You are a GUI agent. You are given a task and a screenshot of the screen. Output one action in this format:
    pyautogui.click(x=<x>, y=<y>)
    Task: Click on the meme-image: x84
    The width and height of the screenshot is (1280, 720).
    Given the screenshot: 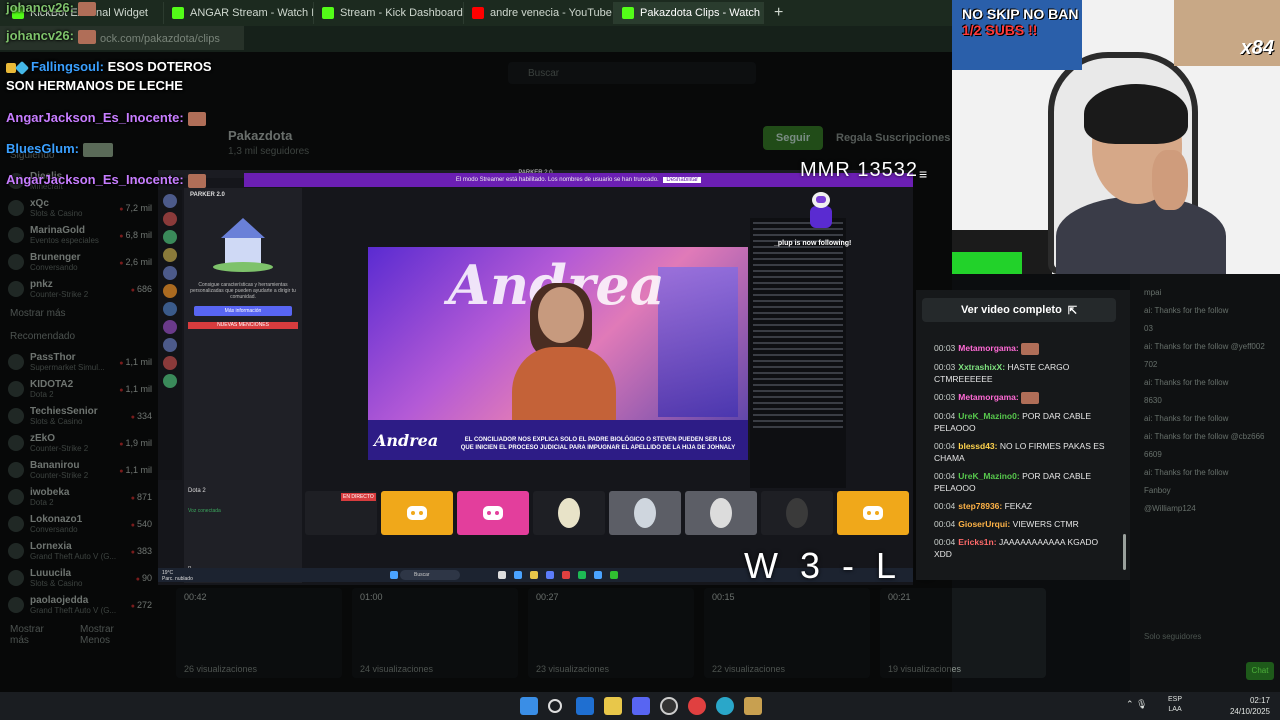 What is the action you would take?
    pyautogui.click(x=1227, y=33)
    